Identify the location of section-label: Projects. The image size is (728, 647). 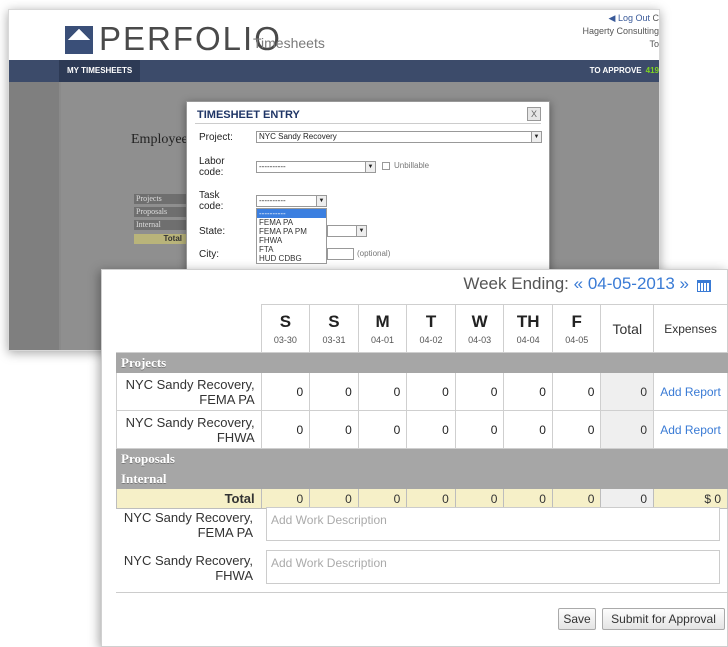
(422, 362).